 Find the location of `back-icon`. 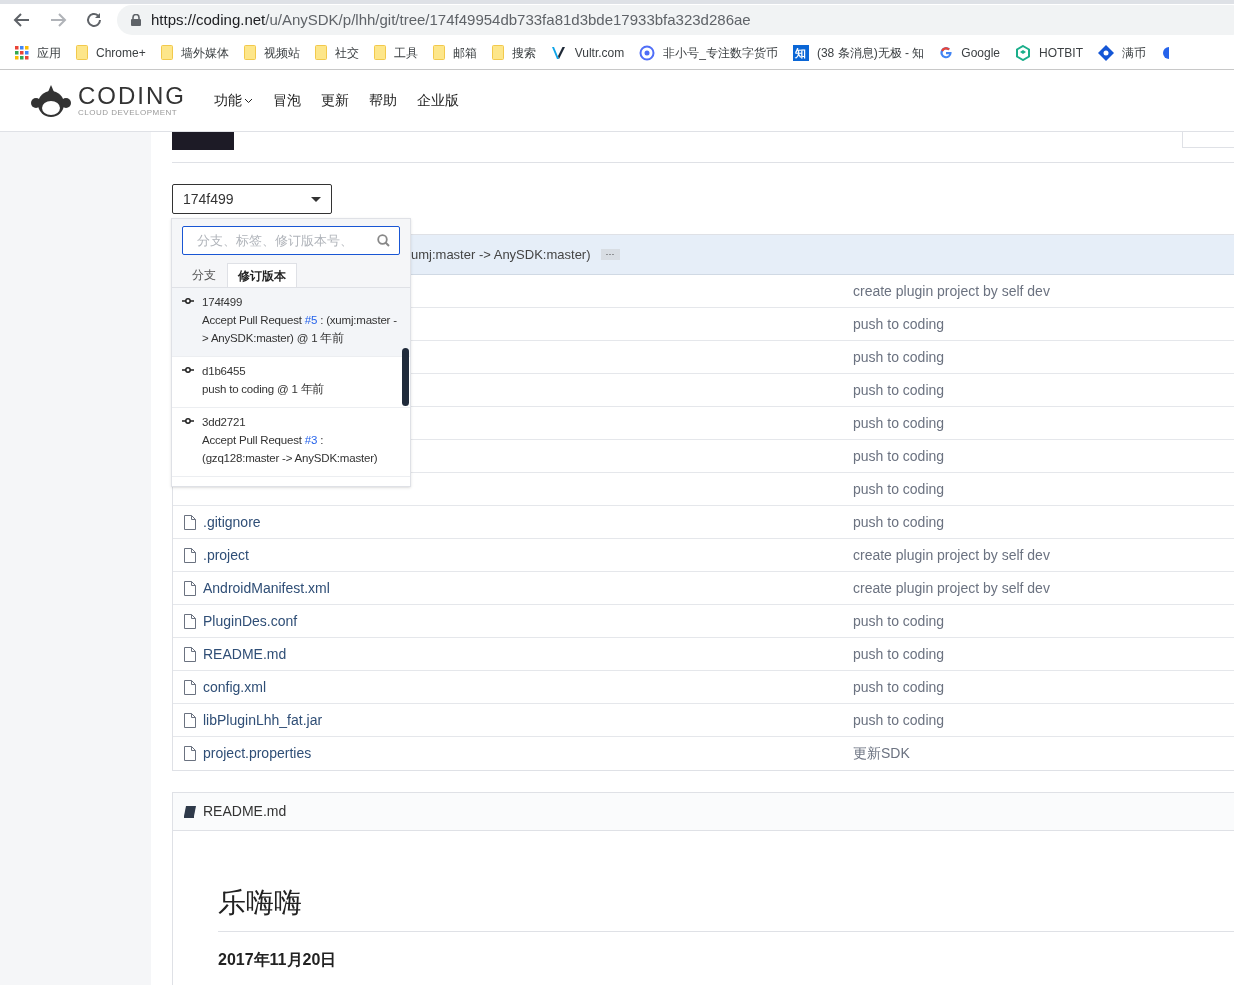

back-icon is located at coordinates (22, 20).